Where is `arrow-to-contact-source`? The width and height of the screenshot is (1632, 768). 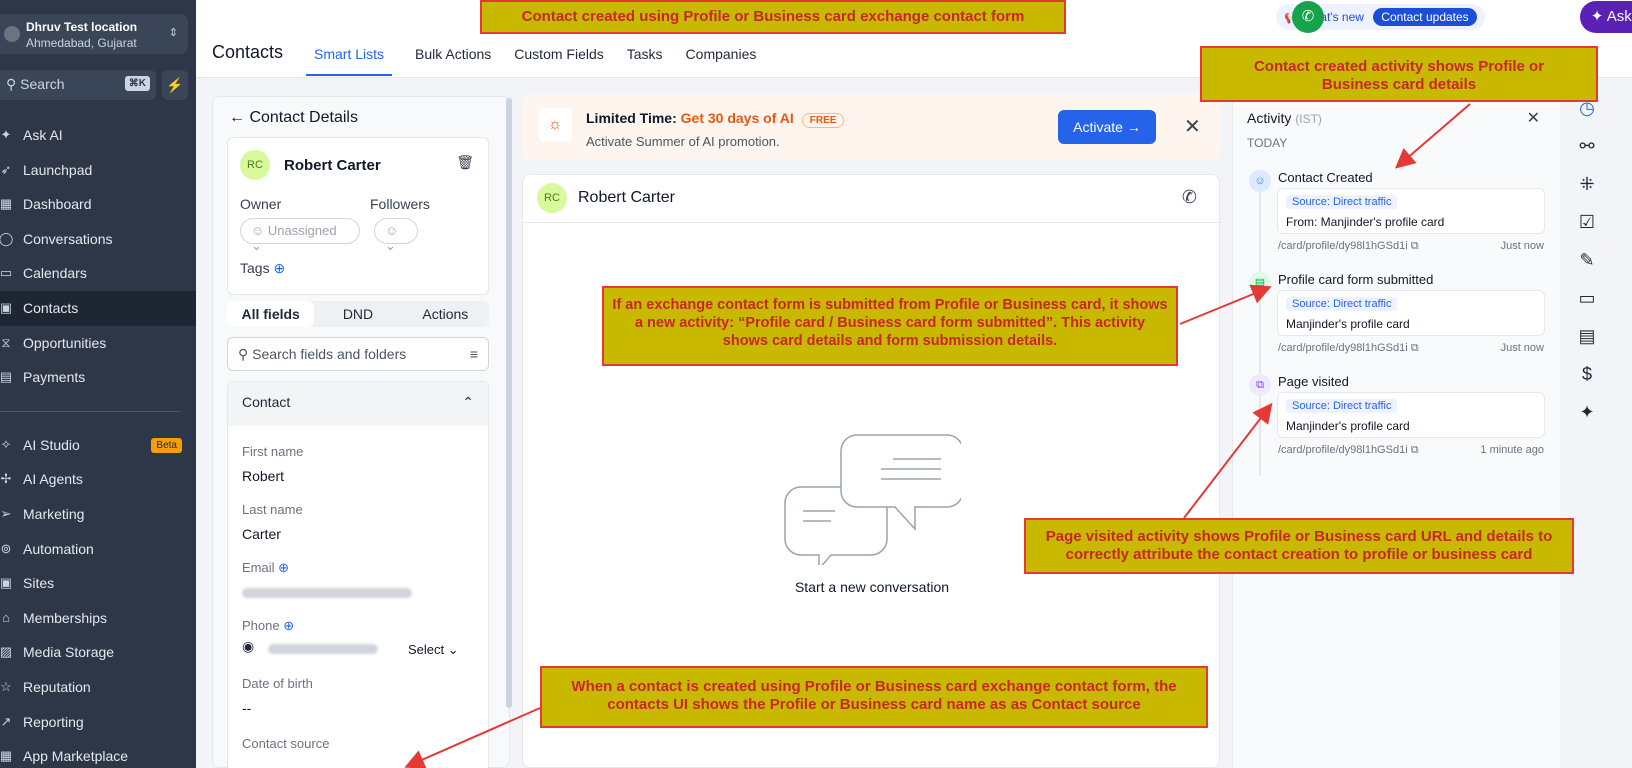
arrow-to-contact-source is located at coordinates (472, 737).